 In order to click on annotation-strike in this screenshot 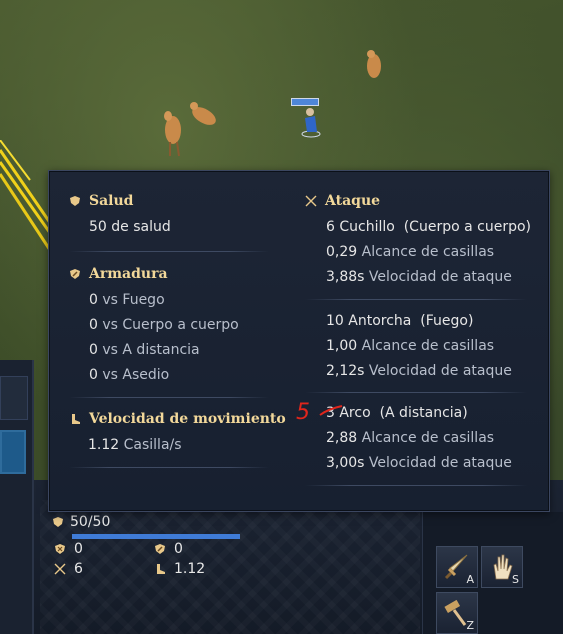, I will do `click(331, 410)`.